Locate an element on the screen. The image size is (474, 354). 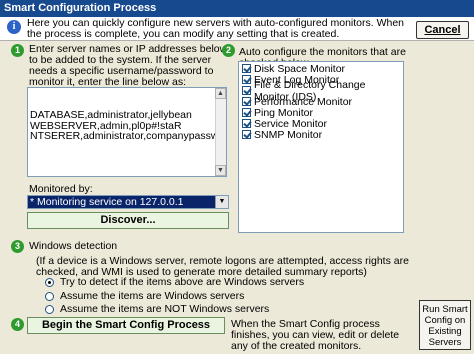
scroll-up-icon: ▲ is located at coordinates (220, 93).